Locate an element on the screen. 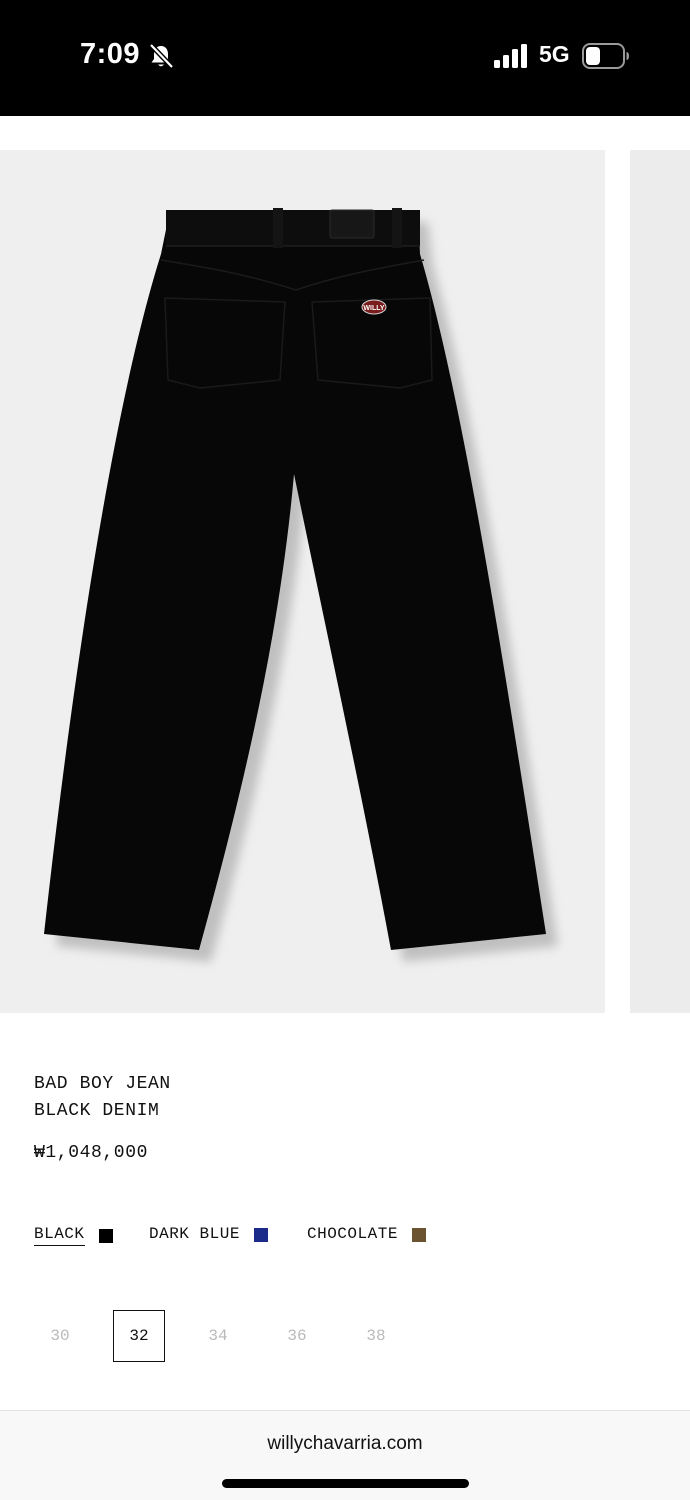 The height and width of the screenshot is (1500, 690). size-option-30: 30 is located at coordinates (60, 1336).